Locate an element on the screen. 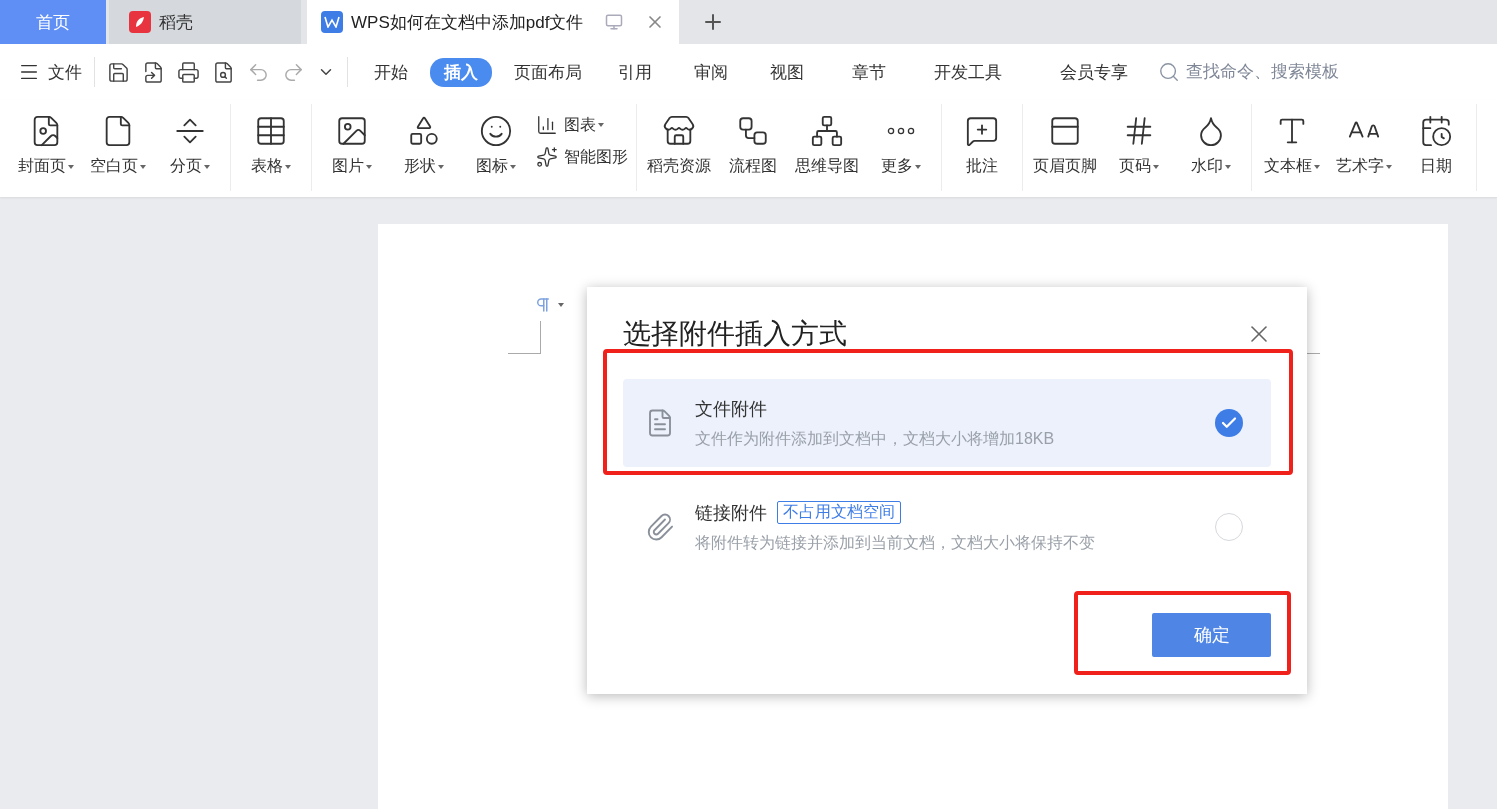 The image size is (1497, 809). ribbon-button: 艺术字 is located at coordinates (1364, 145).